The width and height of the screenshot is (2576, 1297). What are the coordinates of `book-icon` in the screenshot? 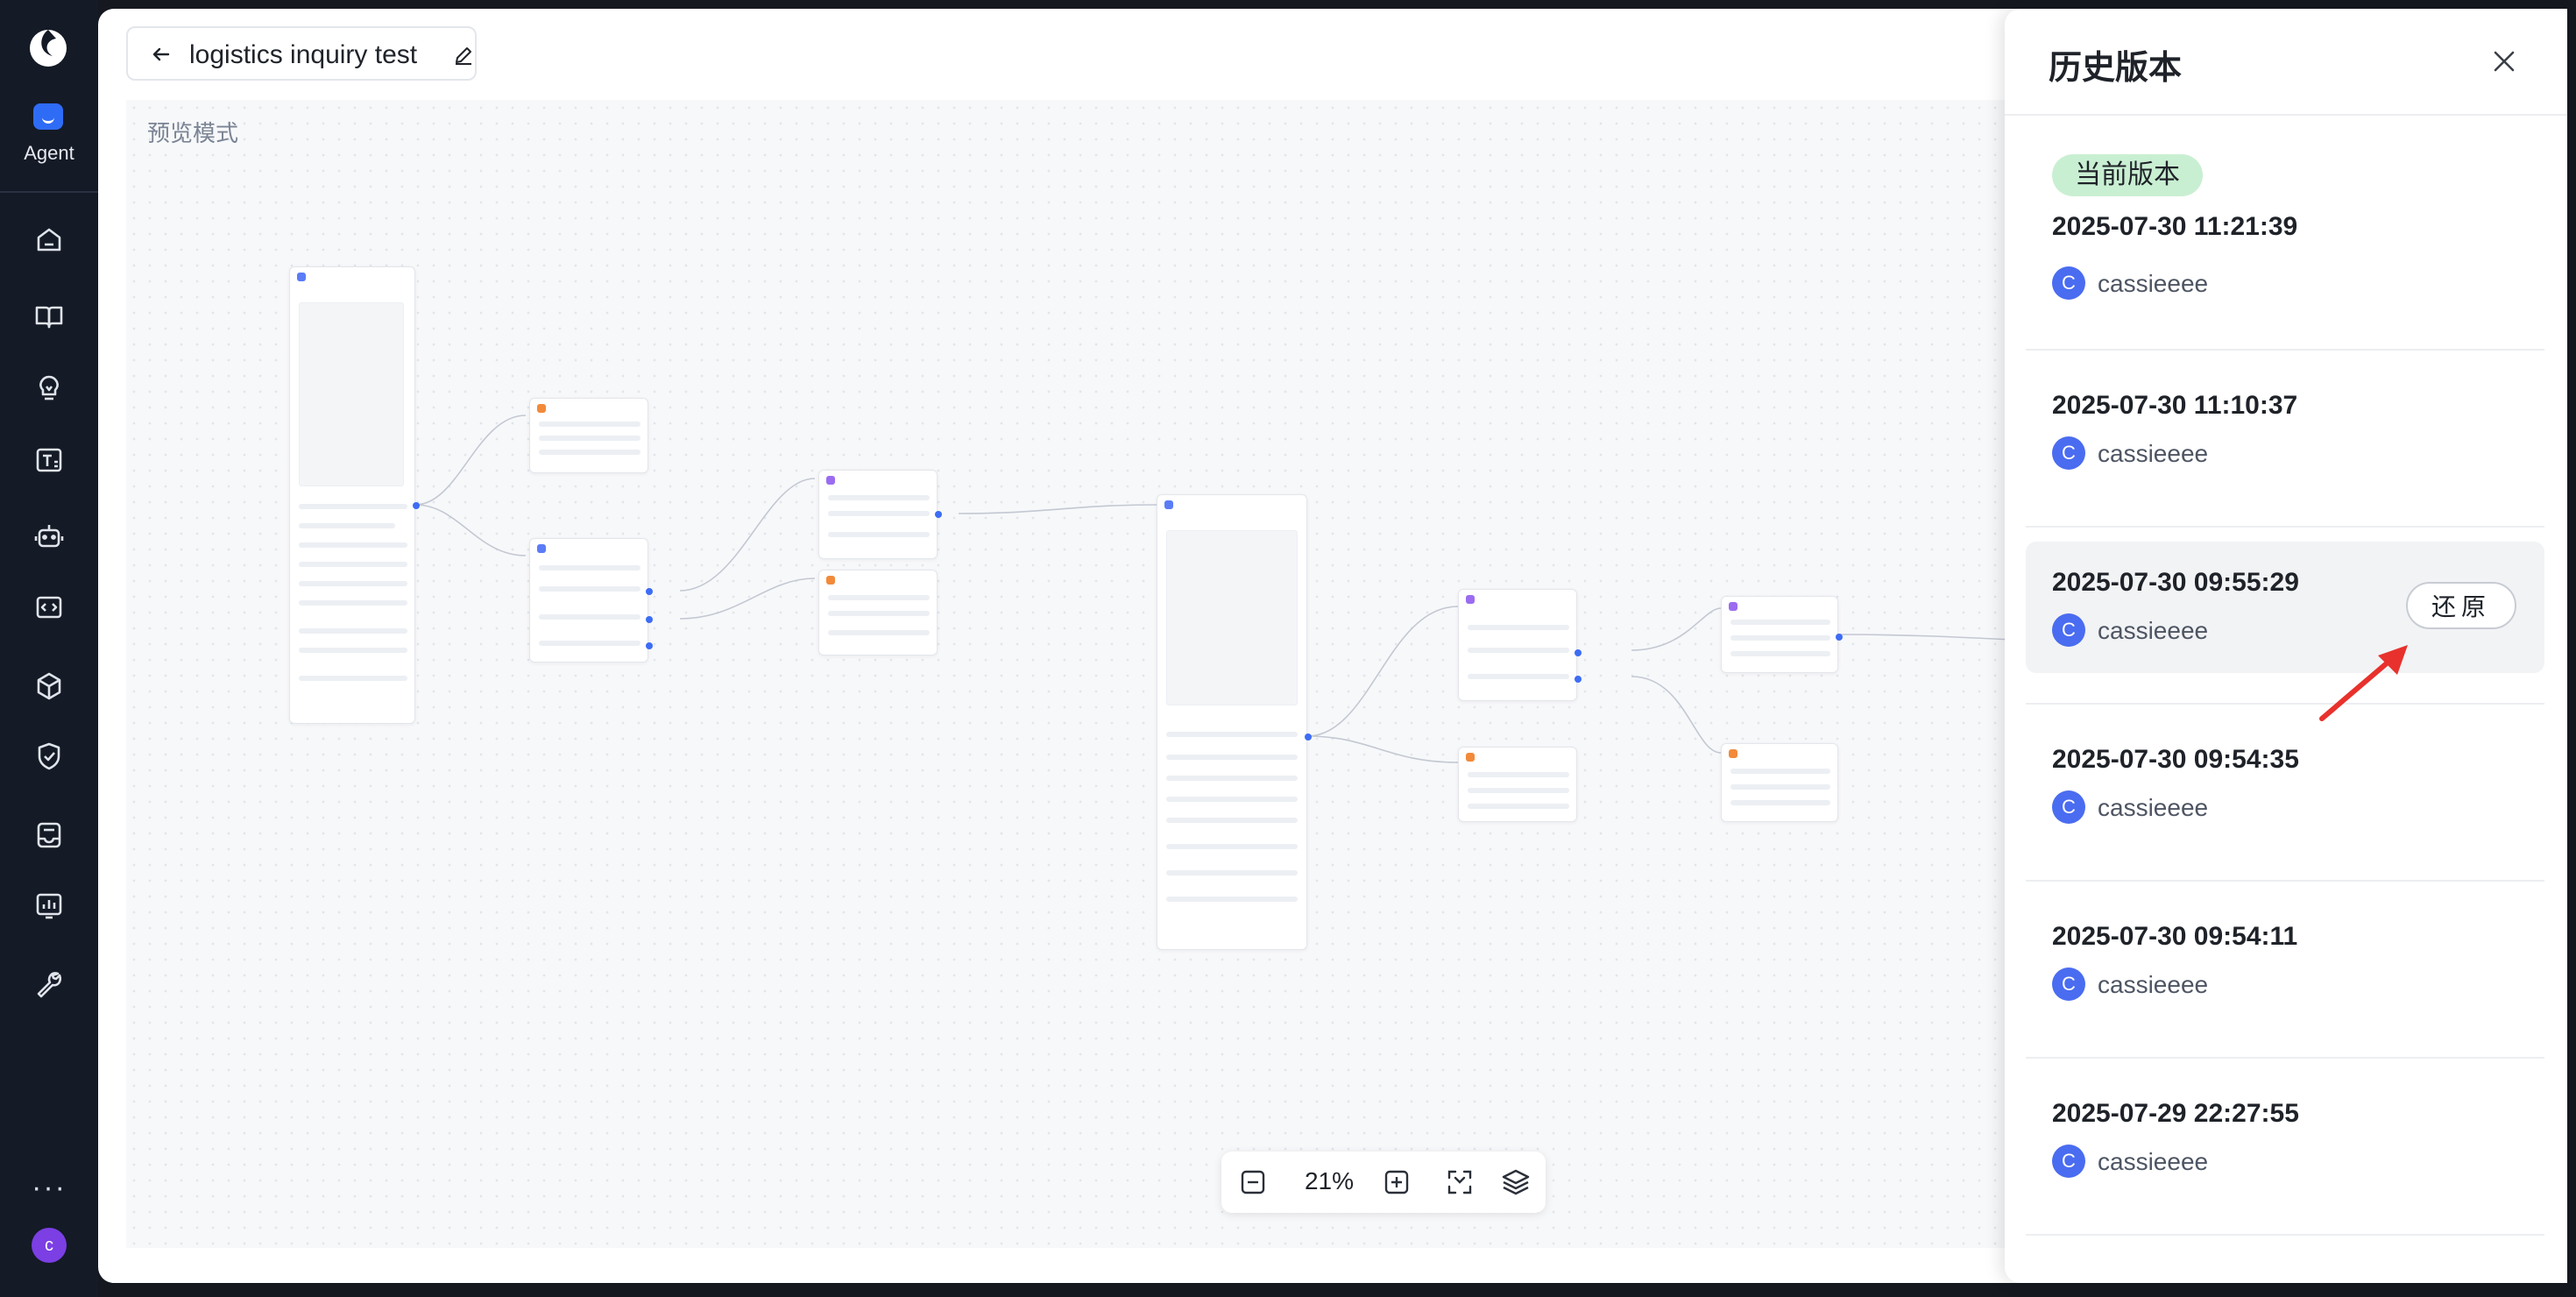 It's located at (49, 316).